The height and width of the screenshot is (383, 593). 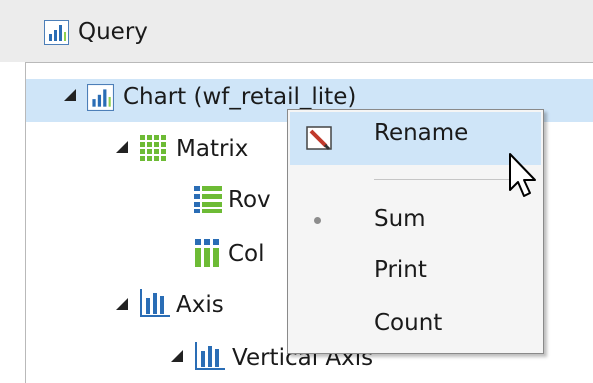 I want to click on tree-item-rows: Rov, so click(x=249, y=200).